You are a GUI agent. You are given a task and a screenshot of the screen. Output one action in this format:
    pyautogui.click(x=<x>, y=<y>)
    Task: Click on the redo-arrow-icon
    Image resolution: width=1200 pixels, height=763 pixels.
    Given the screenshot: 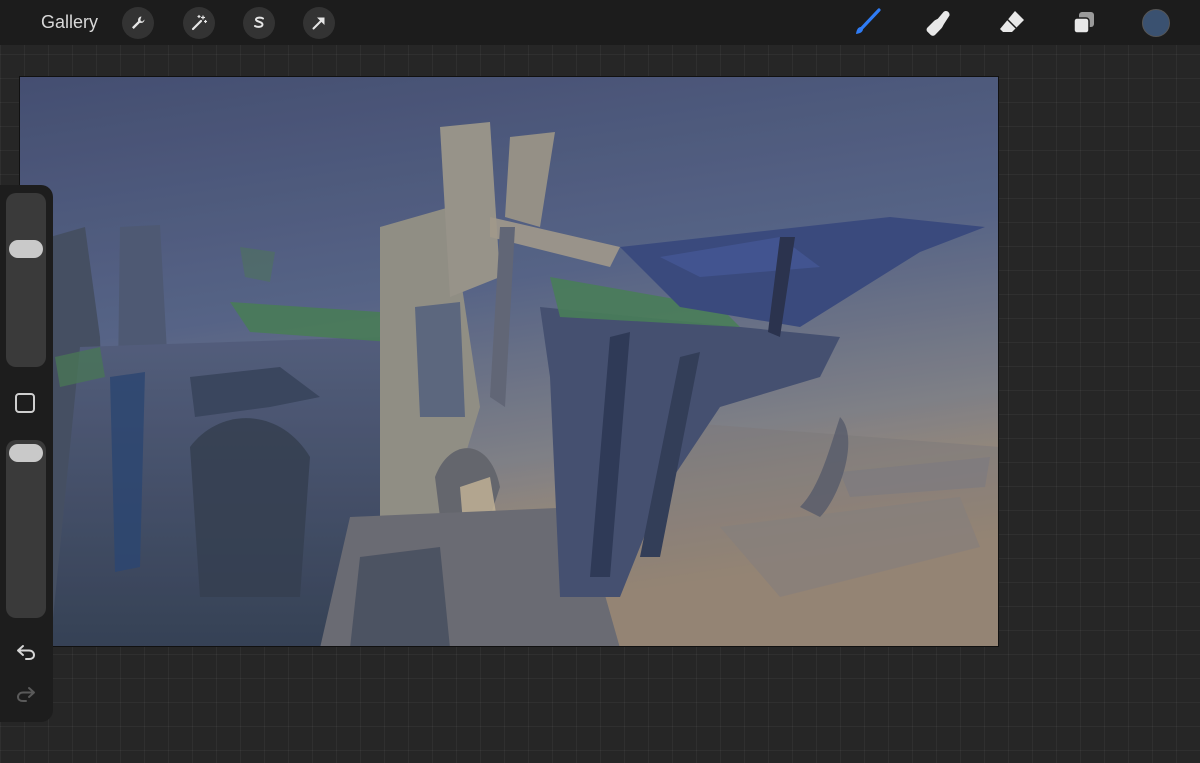 What is the action you would take?
    pyautogui.click(x=25, y=694)
    